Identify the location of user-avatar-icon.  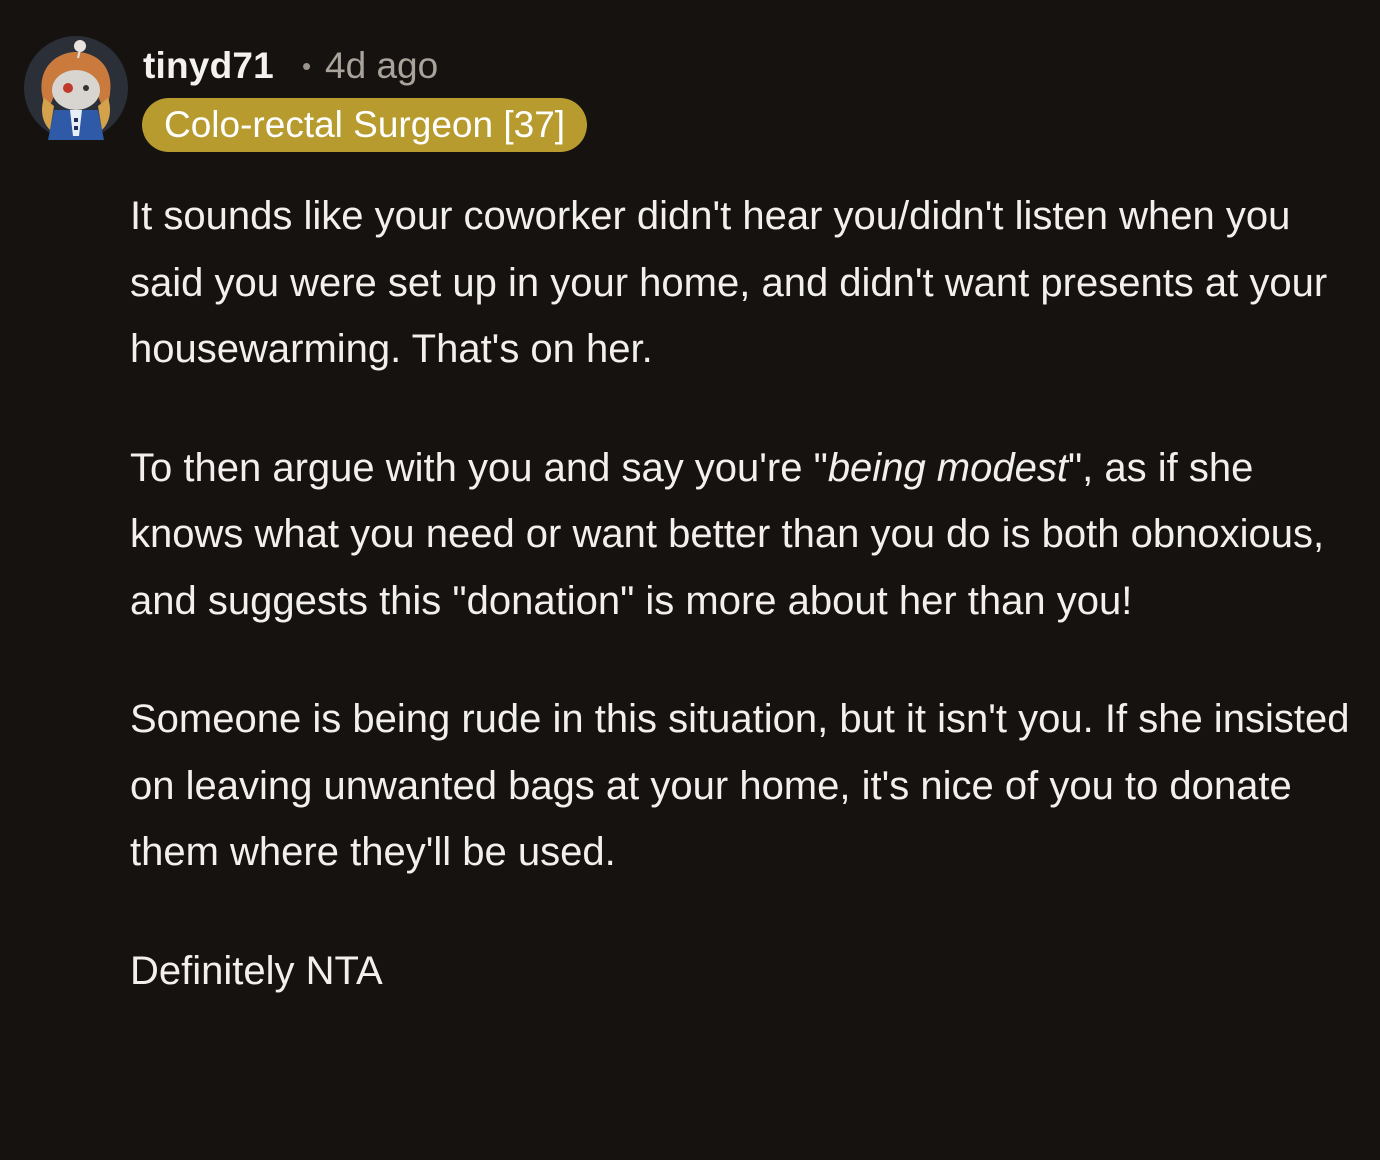
(76, 88).